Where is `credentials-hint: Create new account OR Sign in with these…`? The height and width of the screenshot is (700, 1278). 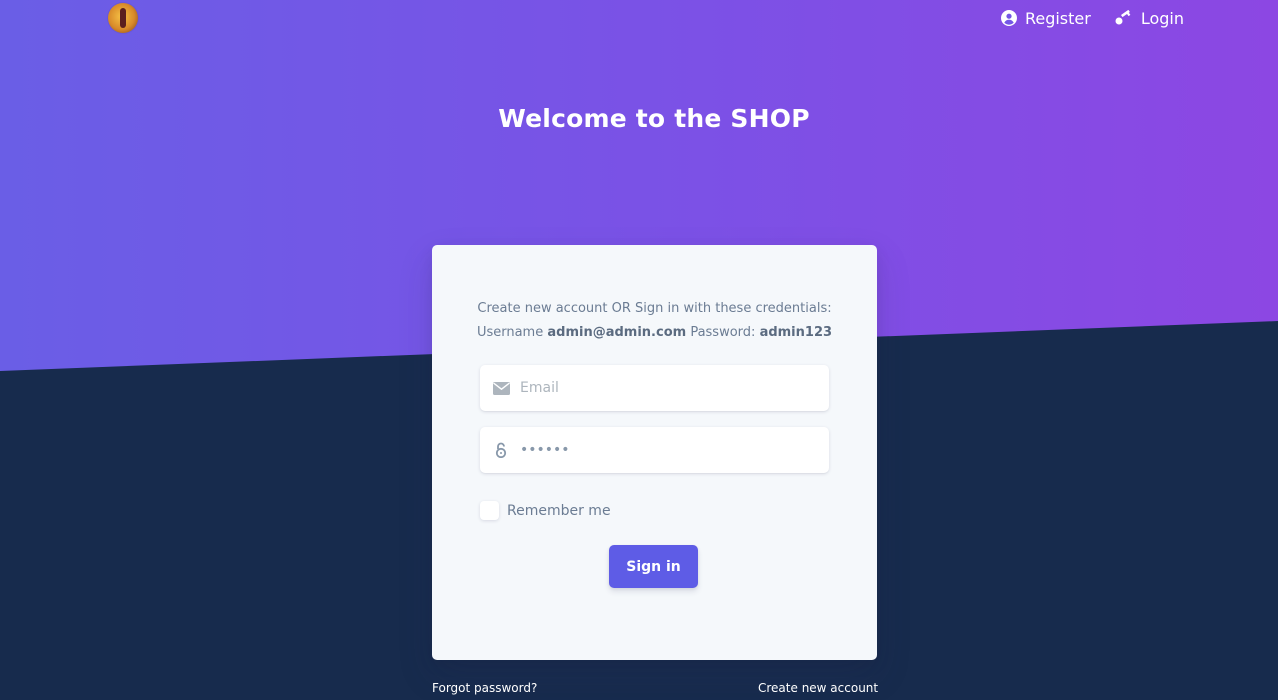
credentials-hint: Create new account OR Sign in with these… is located at coordinates (654, 321).